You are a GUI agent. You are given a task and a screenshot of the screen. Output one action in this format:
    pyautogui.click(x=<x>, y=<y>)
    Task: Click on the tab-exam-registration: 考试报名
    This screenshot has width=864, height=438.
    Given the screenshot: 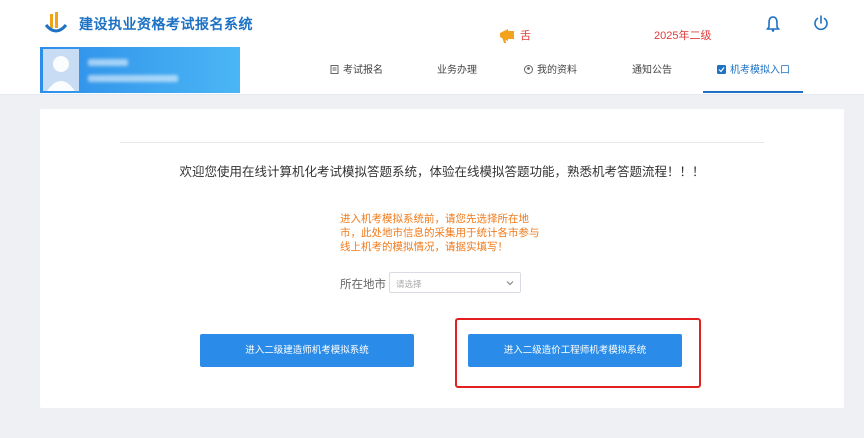 What is the action you would take?
    pyautogui.click(x=356, y=70)
    